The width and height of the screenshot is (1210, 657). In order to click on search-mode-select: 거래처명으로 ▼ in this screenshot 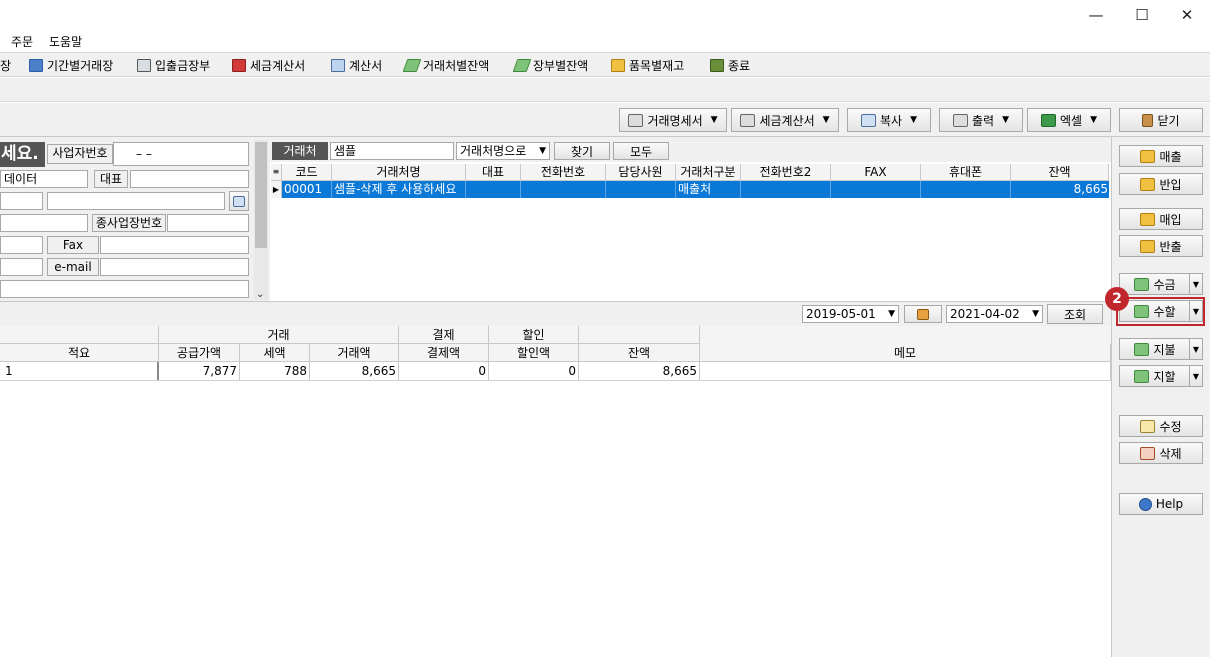, I will do `click(503, 151)`.